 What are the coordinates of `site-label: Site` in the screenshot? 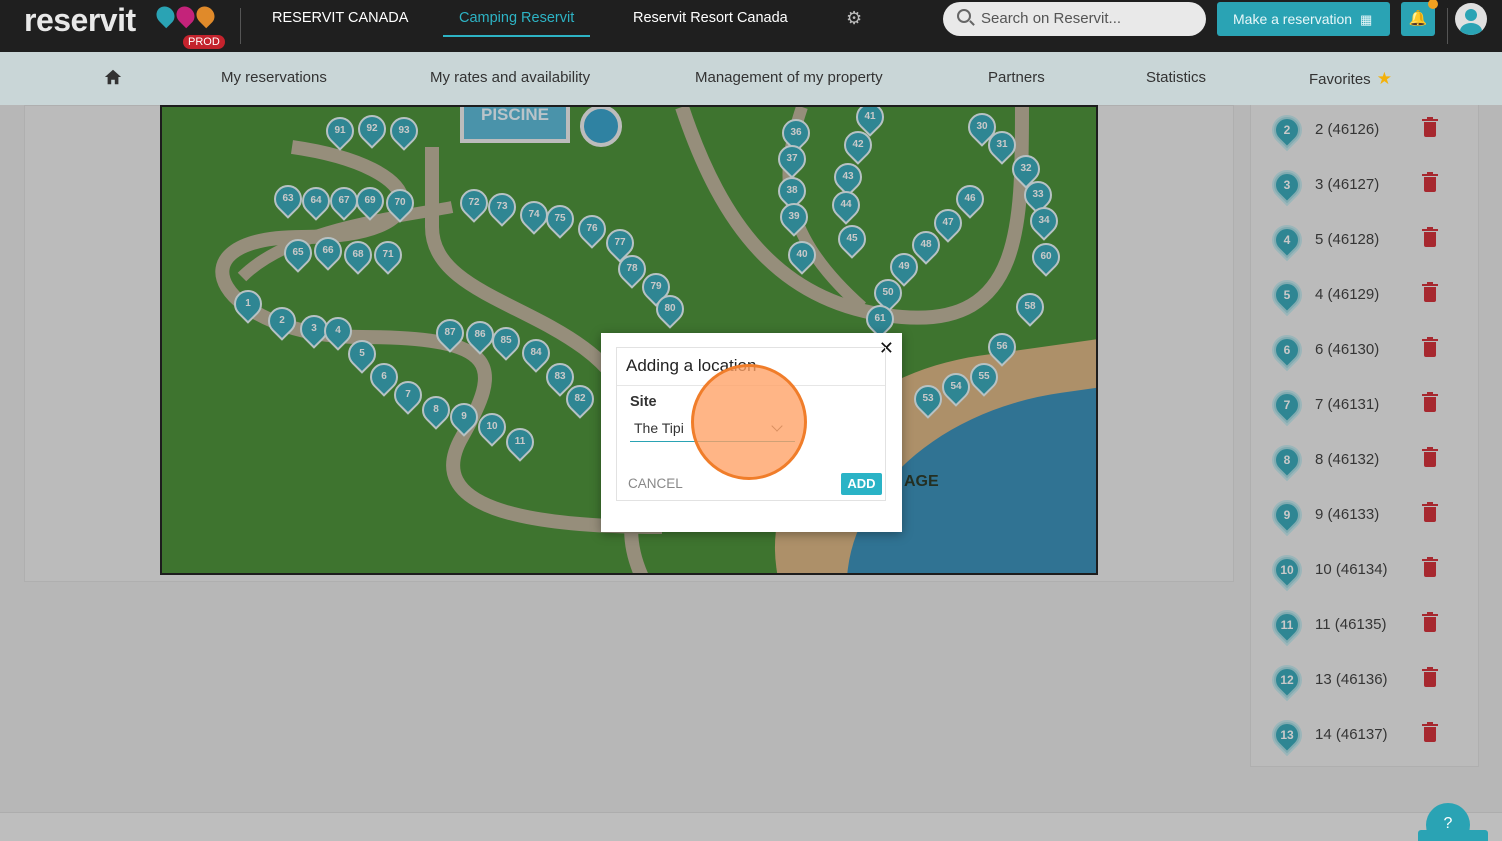 It's located at (643, 402).